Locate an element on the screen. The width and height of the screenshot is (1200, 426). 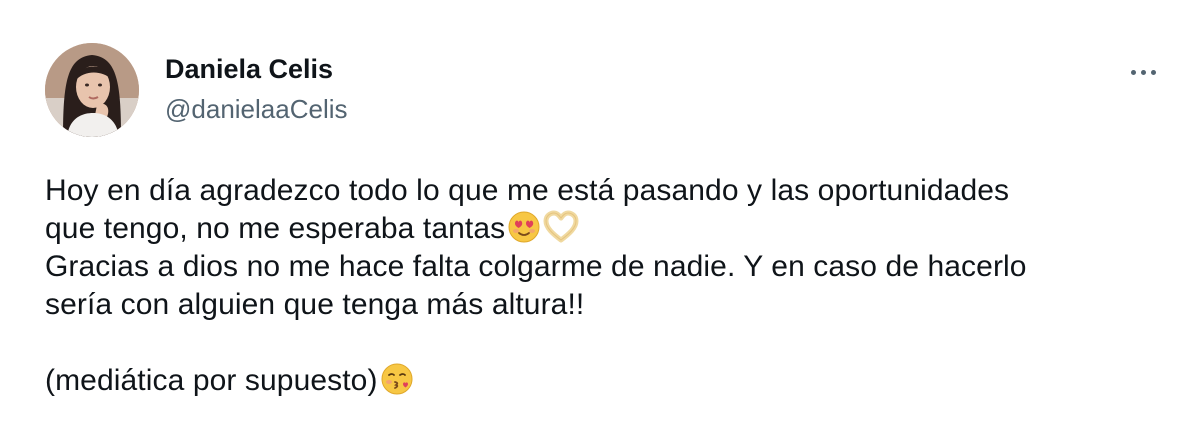
tweet-line: que tengo, no me esperaba tantas is located at coordinates (275, 228).